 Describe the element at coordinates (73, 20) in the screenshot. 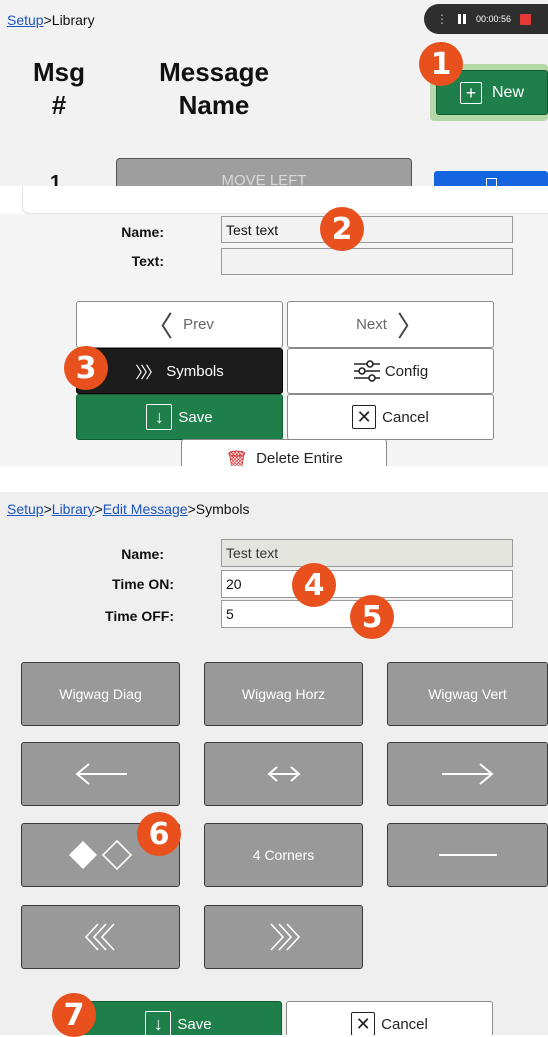

I see `breadcrumb-current: Library` at that location.